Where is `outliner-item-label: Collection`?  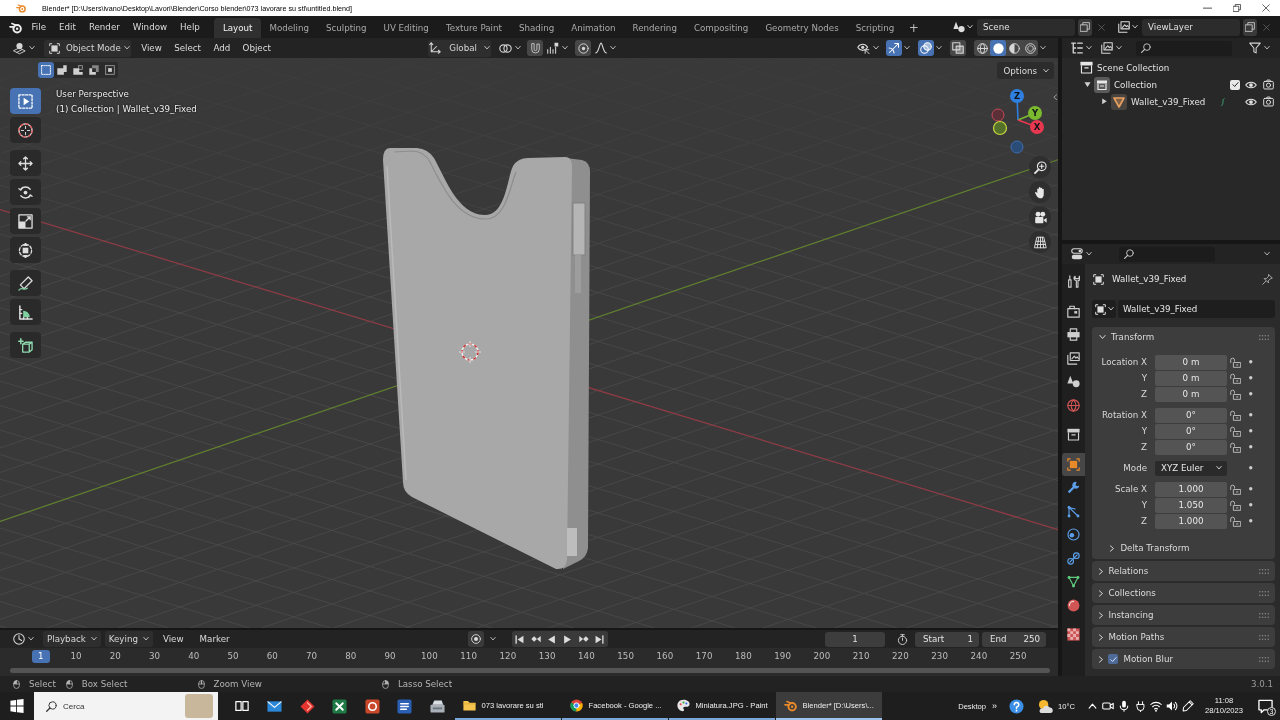
outliner-item-label: Collection is located at coordinates (1135, 84).